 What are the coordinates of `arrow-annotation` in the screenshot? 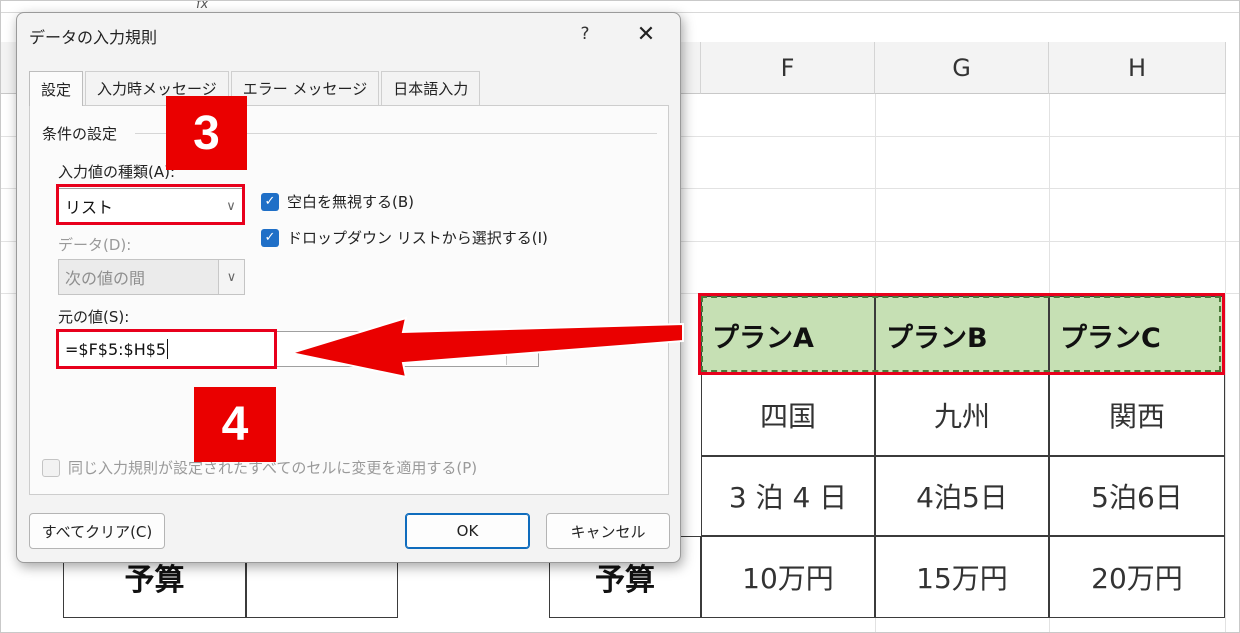 It's located at (487, 347).